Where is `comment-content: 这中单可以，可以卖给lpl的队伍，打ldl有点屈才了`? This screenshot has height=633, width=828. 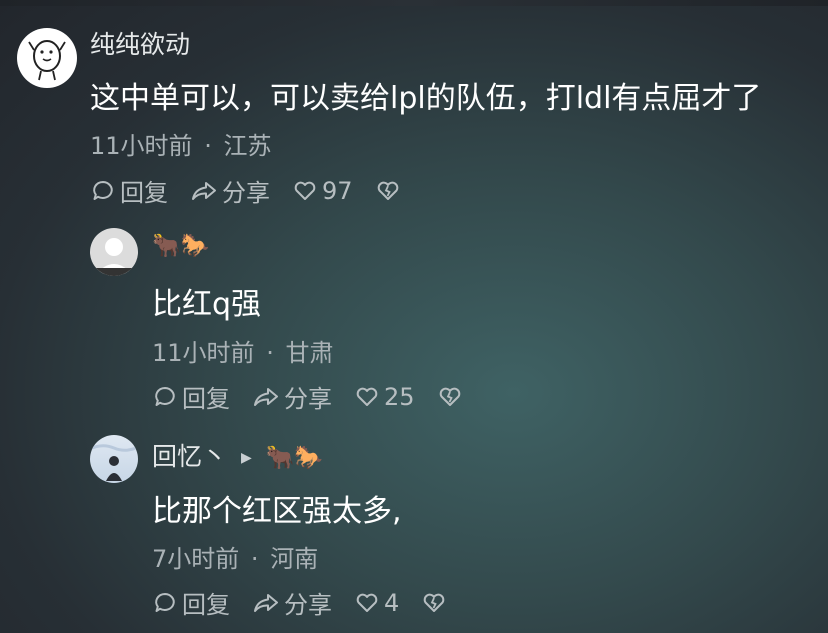 comment-content: 这中单可以，可以卖给lpl的队伍，打ldl有点屈才了 is located at coordinates (426, 98).